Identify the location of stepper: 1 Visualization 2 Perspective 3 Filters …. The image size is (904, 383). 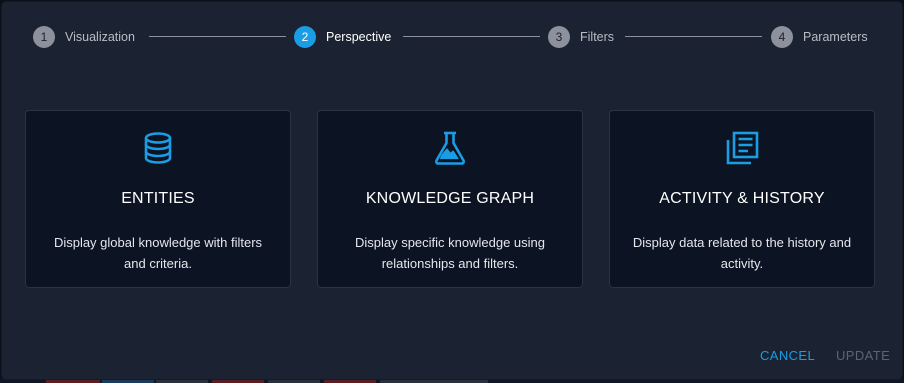
(457, 37).